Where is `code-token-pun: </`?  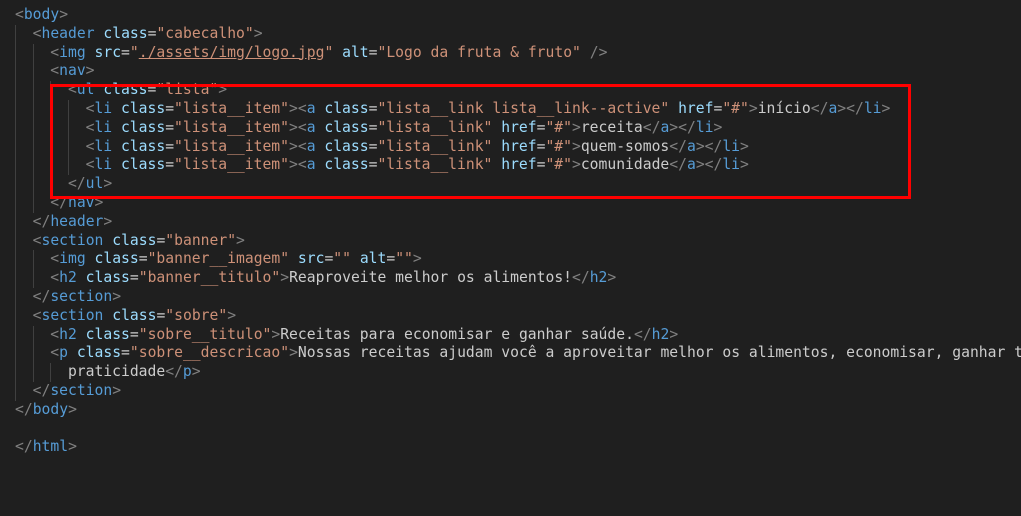 code-token-pun: </ is located at coordinates (59, 202).